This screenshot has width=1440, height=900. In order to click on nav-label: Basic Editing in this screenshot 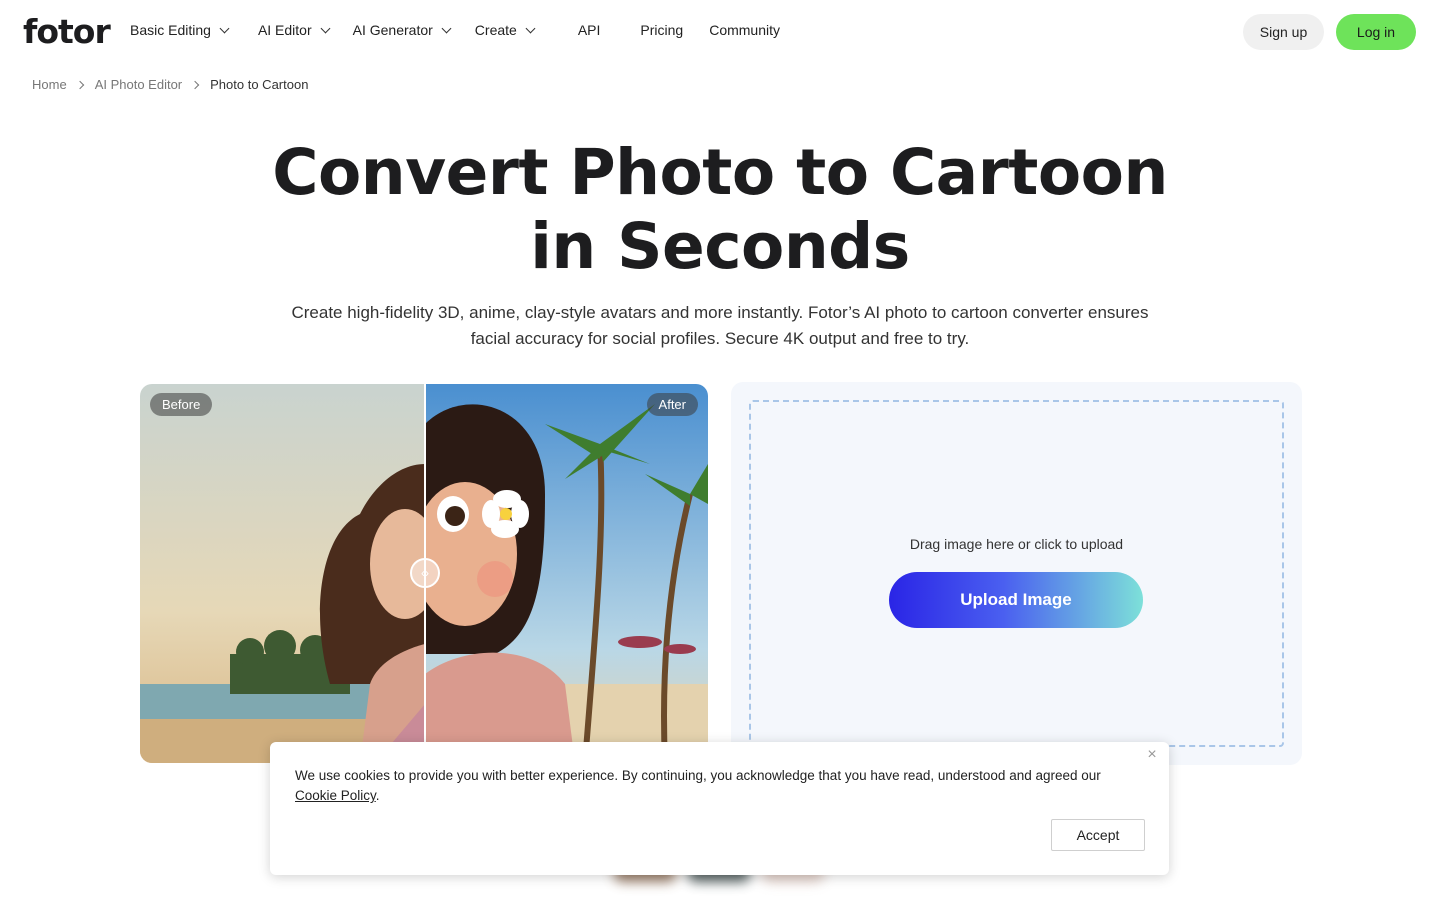, I will do `click(170, 30)`.